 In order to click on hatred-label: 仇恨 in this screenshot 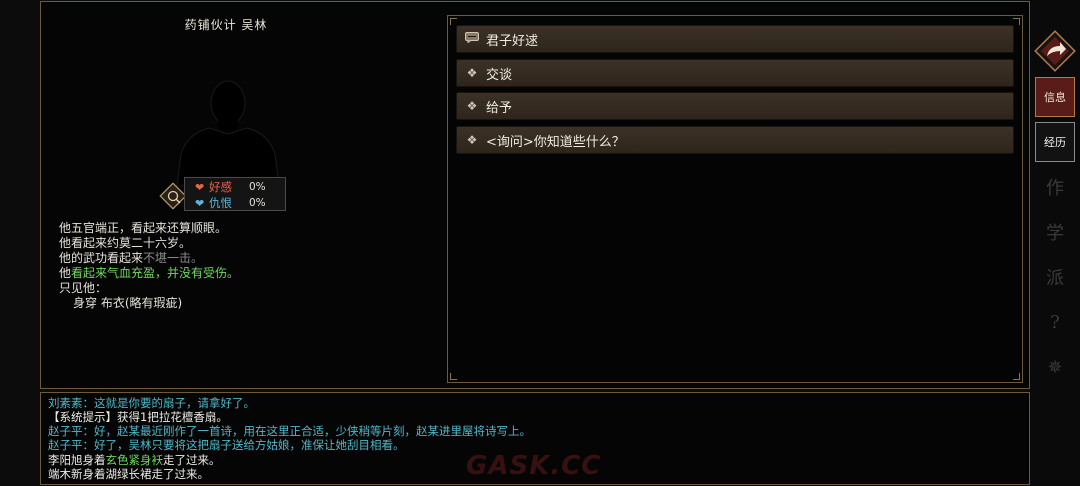, I will do `click(220, 203)`.